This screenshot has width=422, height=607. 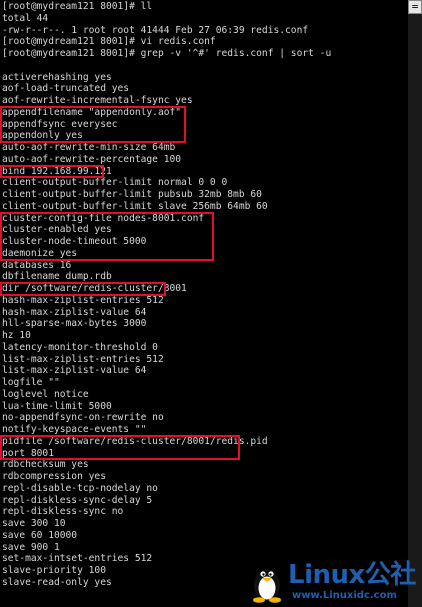 What do you see at coordinates (83, 359) in the screenshot?
I see `terminal-line: list-max-ziplist-entries 512` at bounding box center [83, 359].